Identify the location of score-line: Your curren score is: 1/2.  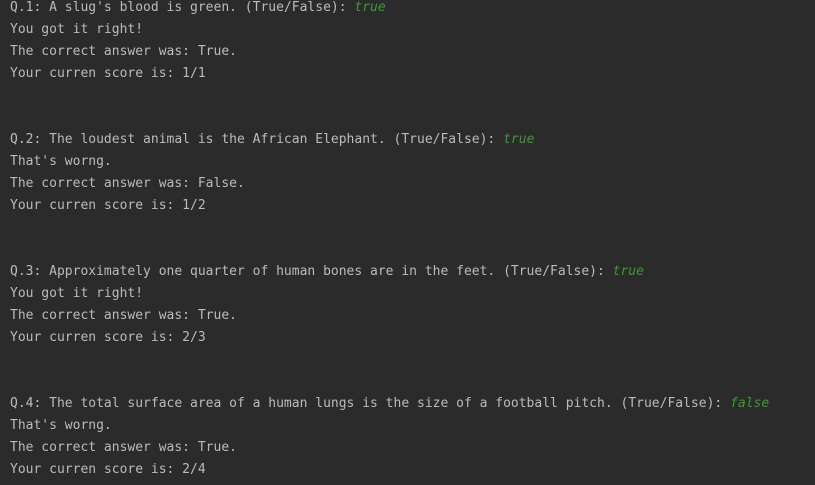
(108, 205).